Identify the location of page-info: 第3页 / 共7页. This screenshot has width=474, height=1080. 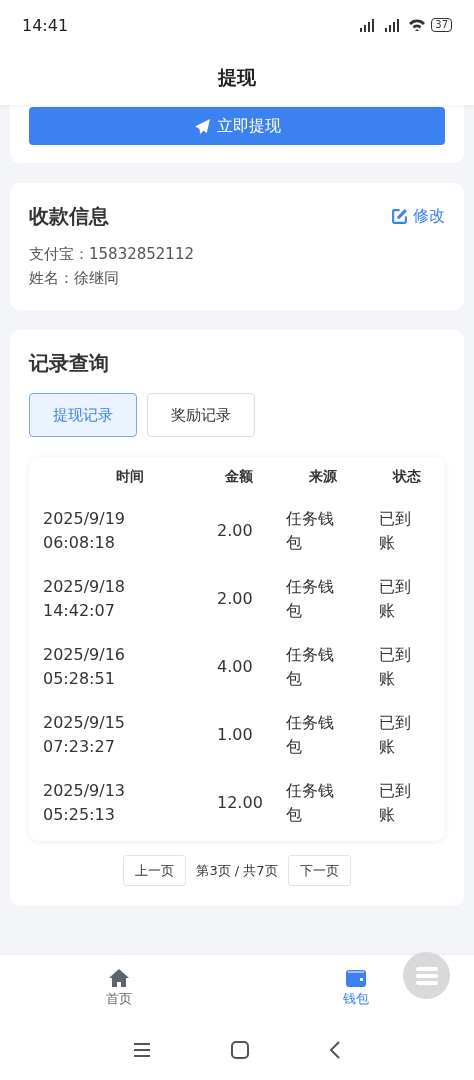
(237, 870).